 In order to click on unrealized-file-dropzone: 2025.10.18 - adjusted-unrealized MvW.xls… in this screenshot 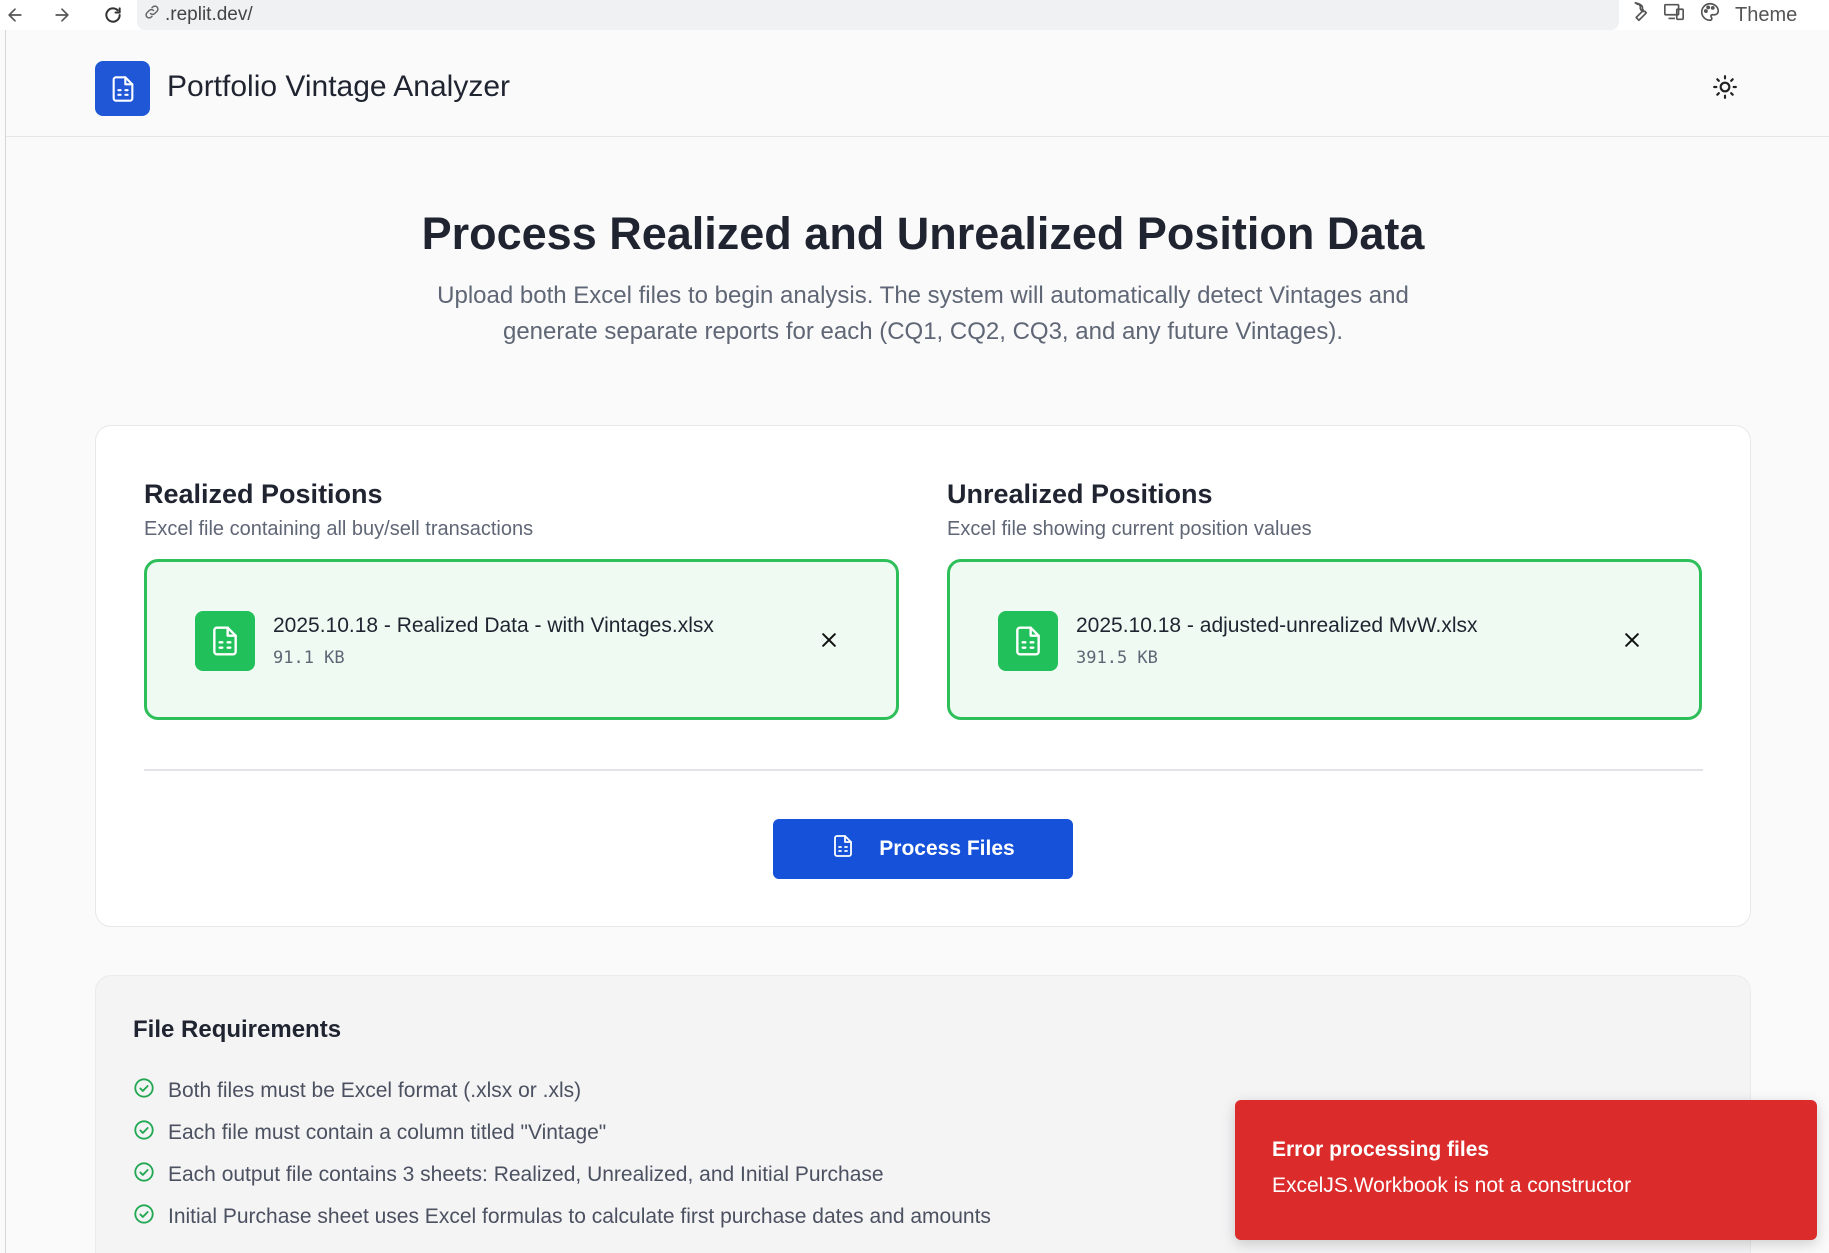, I will do `click(1324, 639)`.